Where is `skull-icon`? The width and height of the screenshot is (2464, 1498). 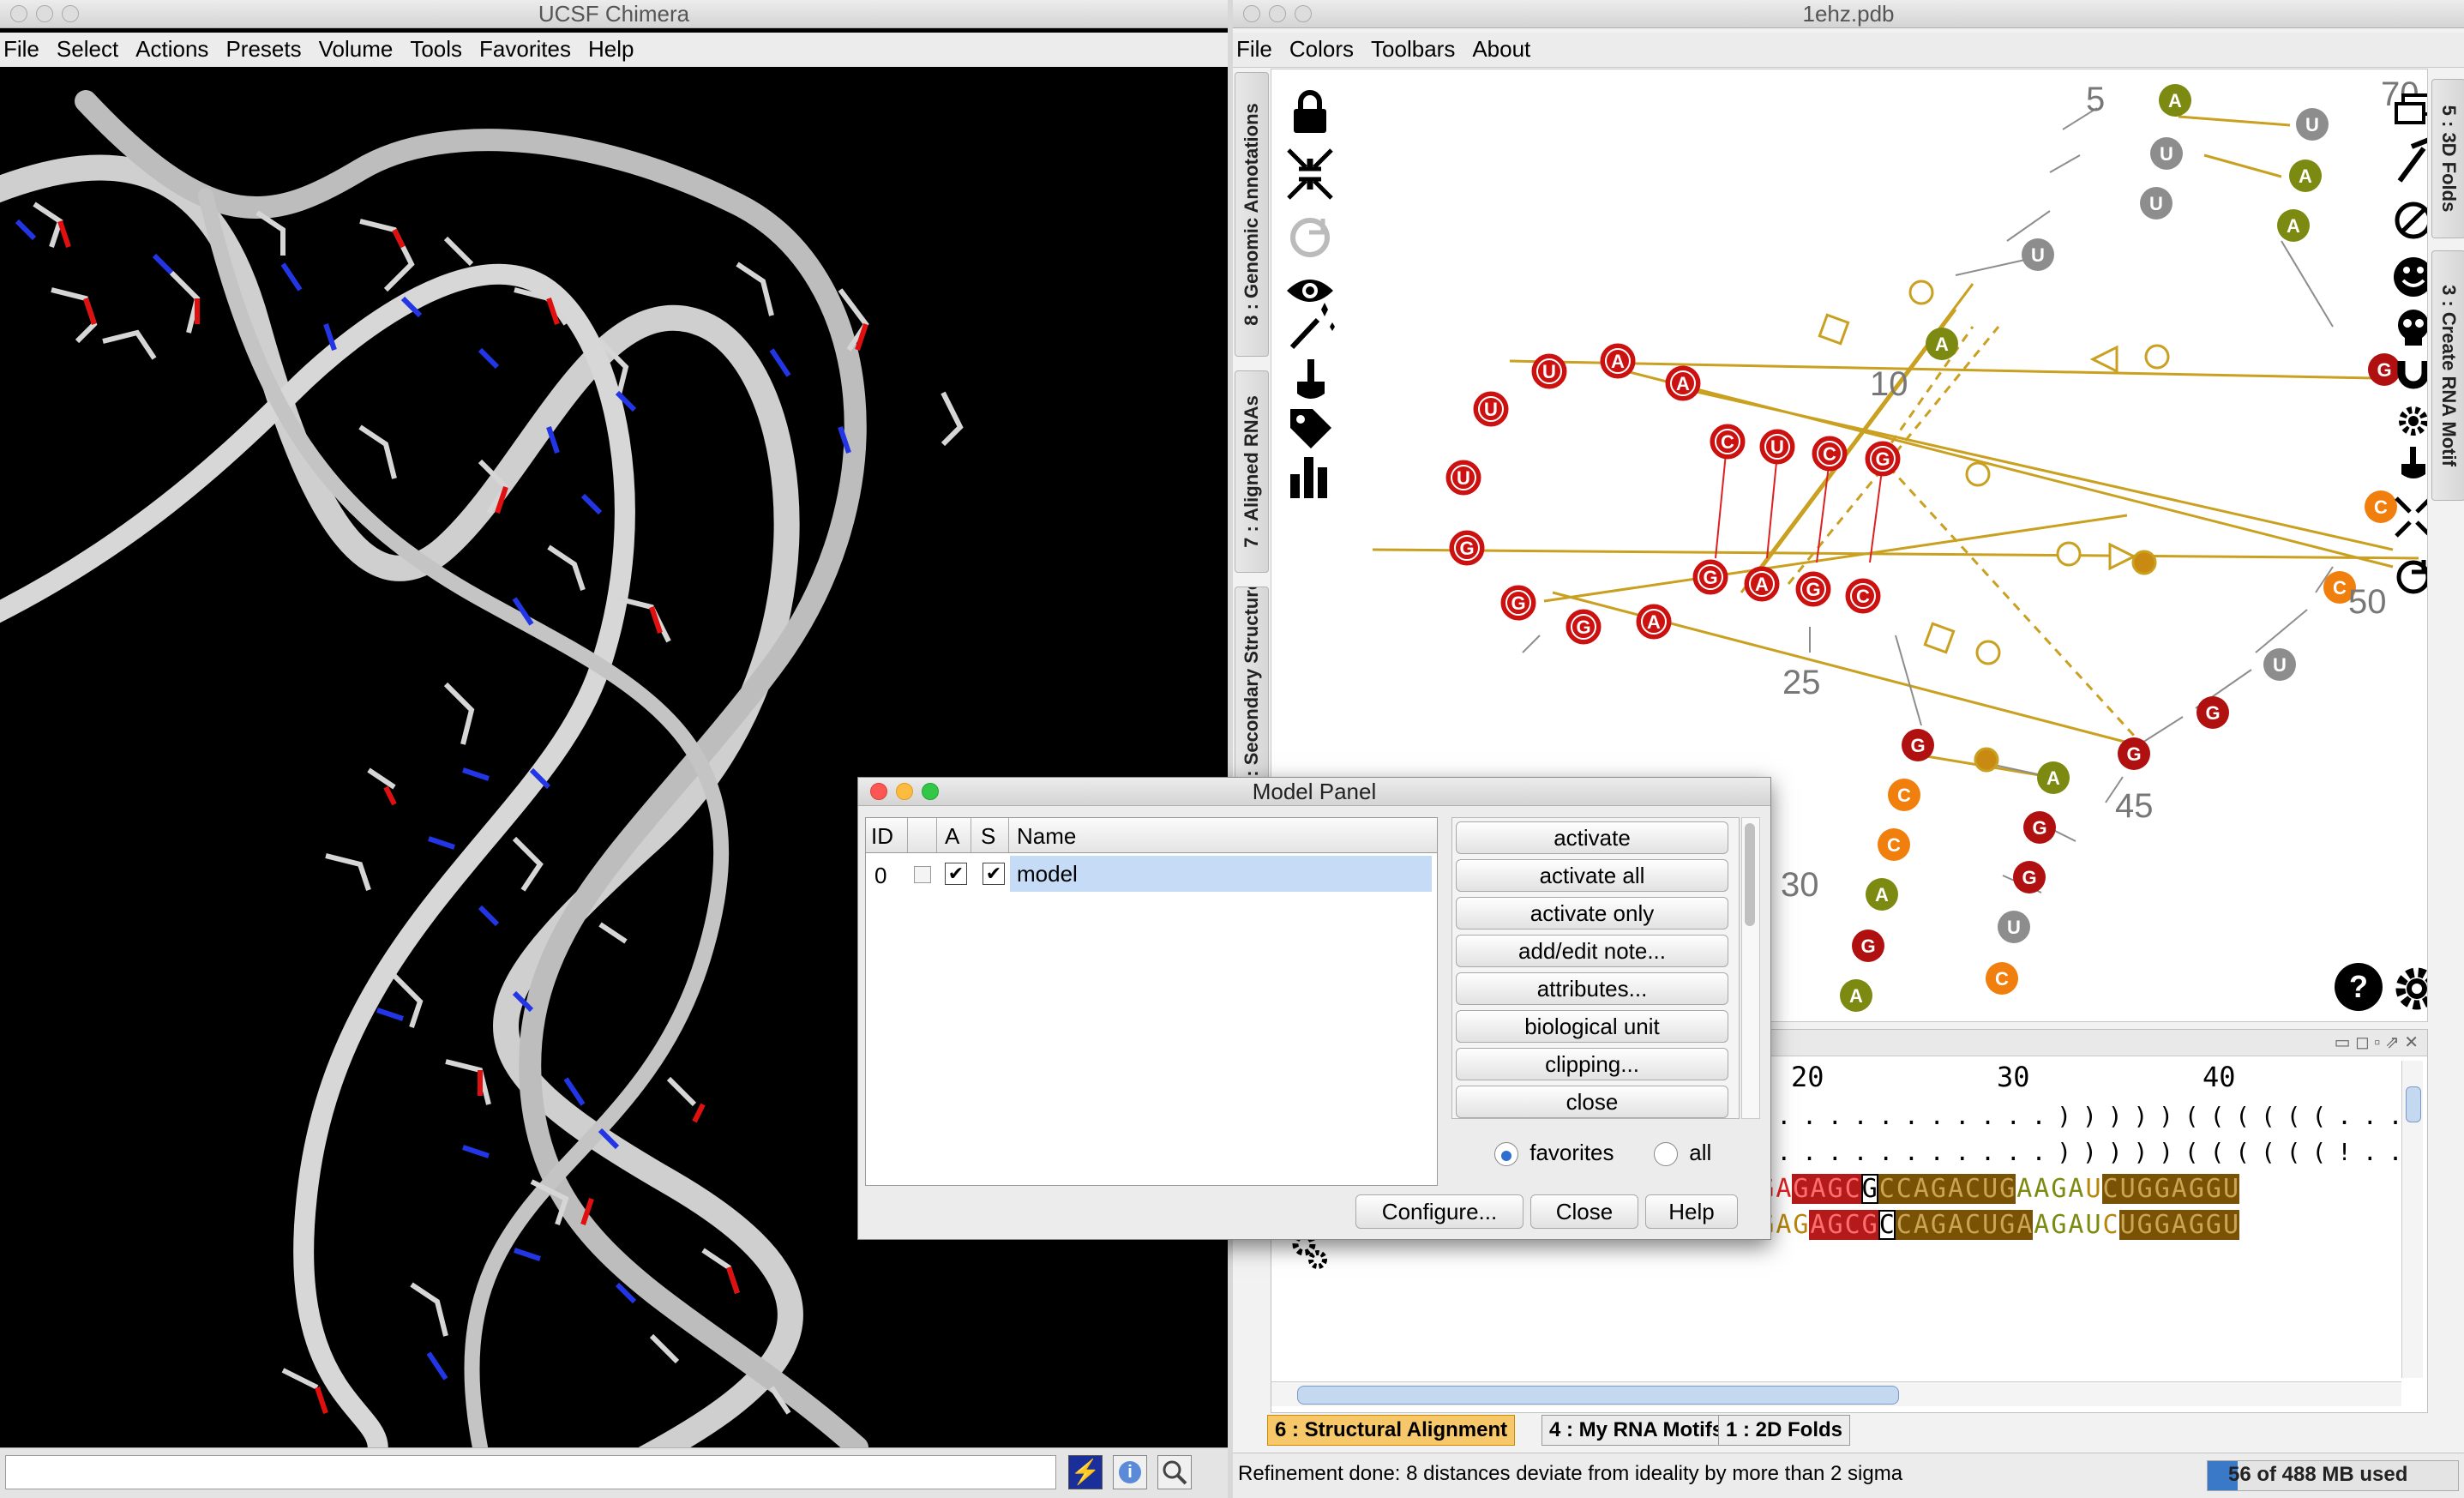 skull-icon is located at coordinates (2413, 328).